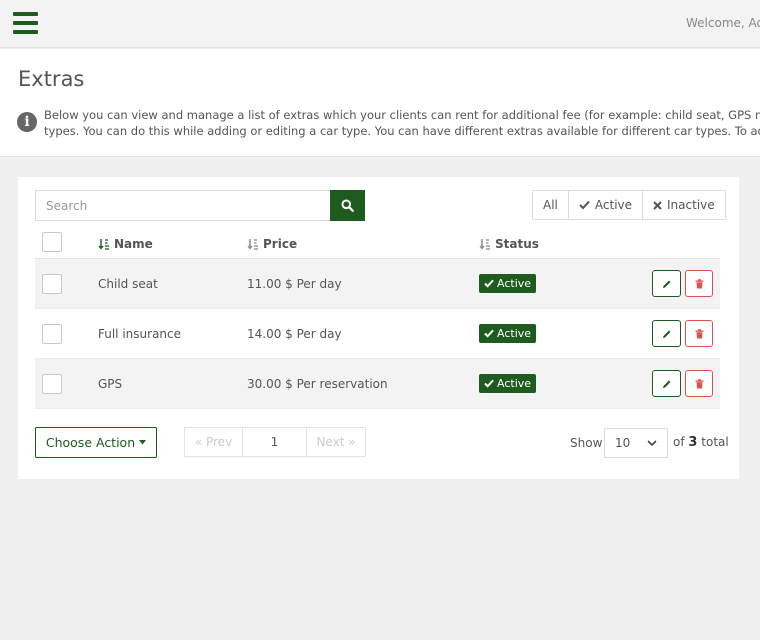 This screenshot has height=640, width=760. Describe the element at coordinates (652, 442) in the screenshot. I see `chevron-down-icon` at that location.